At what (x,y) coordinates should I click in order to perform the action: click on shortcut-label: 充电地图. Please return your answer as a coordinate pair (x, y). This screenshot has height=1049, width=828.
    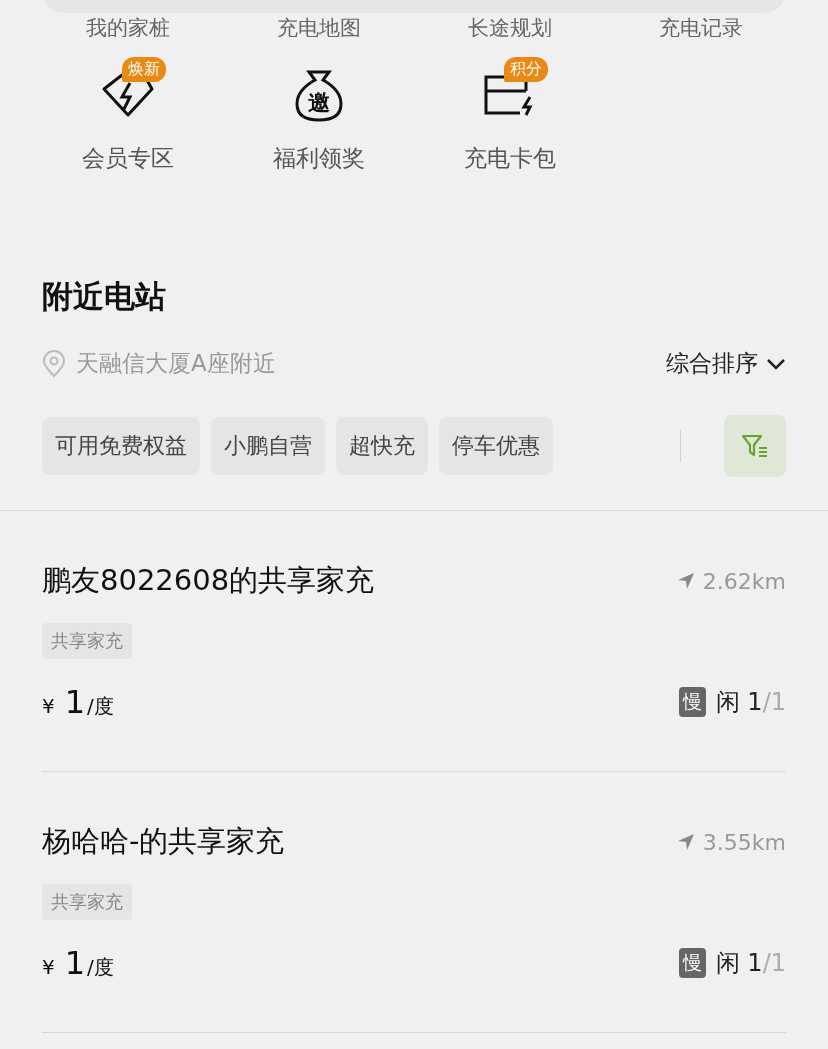
    Looking at the image, I should click on (318, 24).